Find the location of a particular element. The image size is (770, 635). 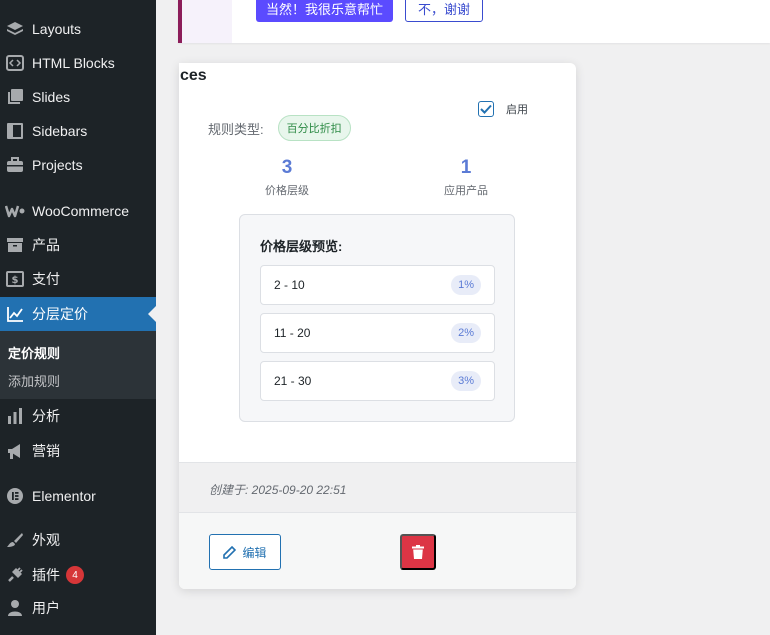

sidebar-item-marketing: 营销 is located at coordinates (78, 451).